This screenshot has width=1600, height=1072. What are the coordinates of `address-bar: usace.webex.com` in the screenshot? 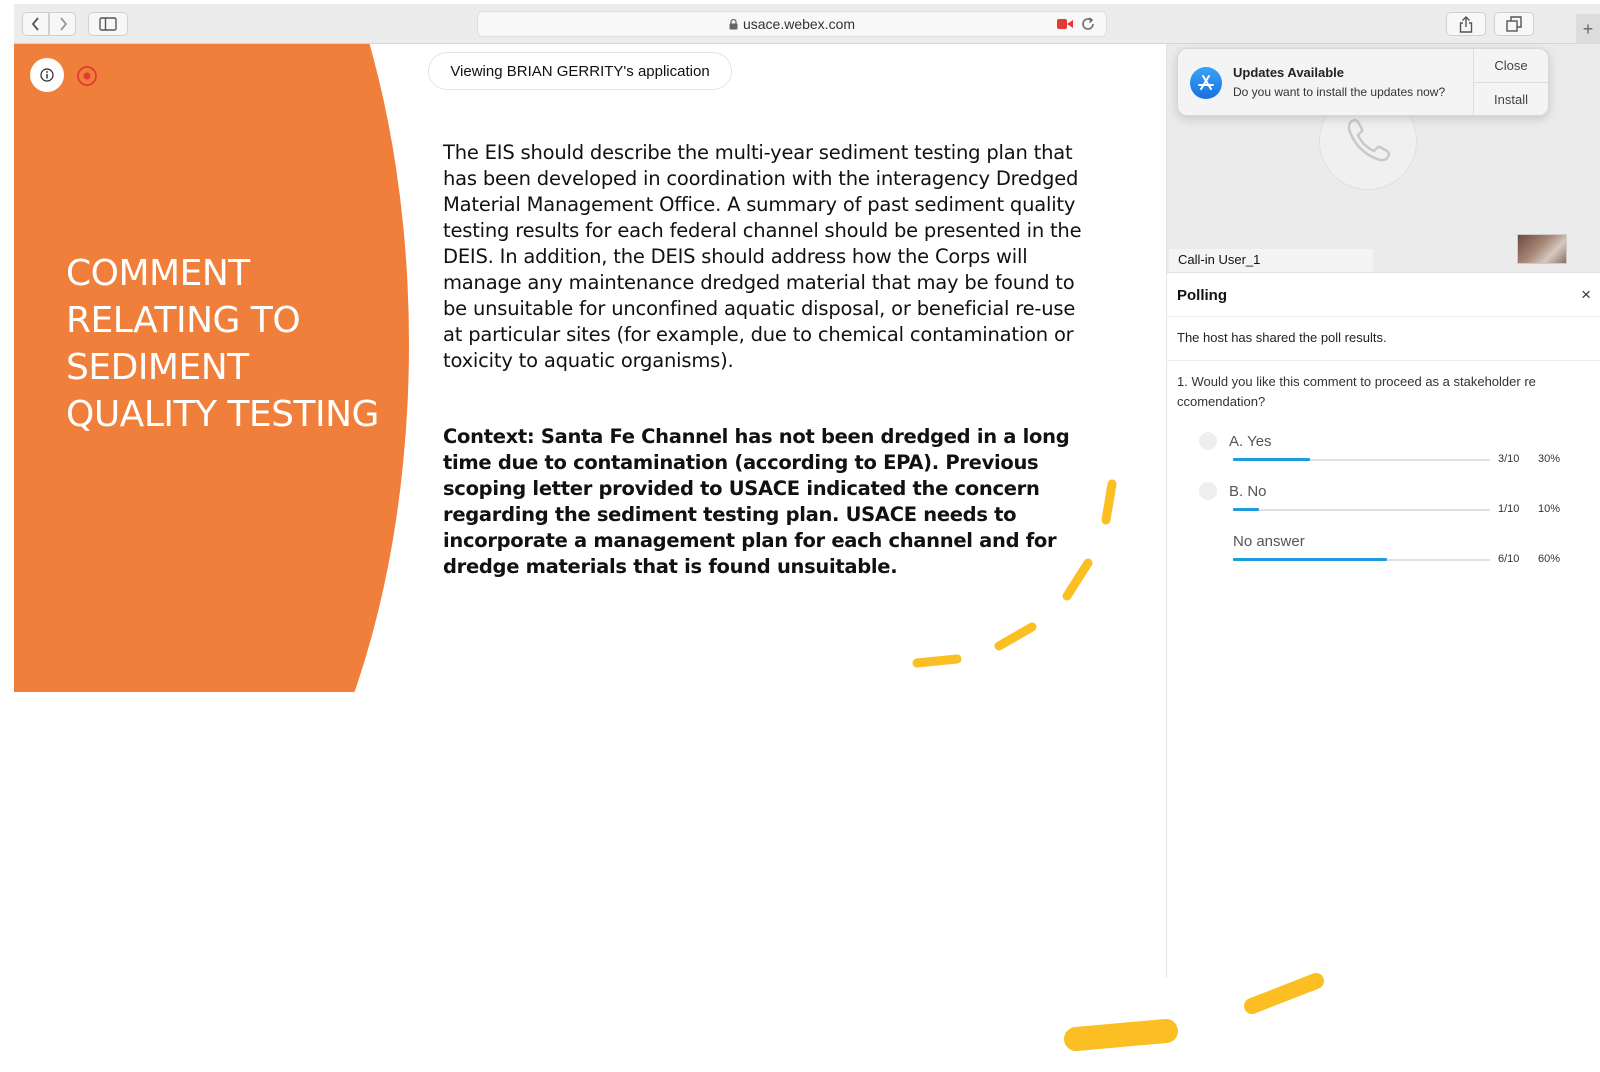 It's located at (792, 24).